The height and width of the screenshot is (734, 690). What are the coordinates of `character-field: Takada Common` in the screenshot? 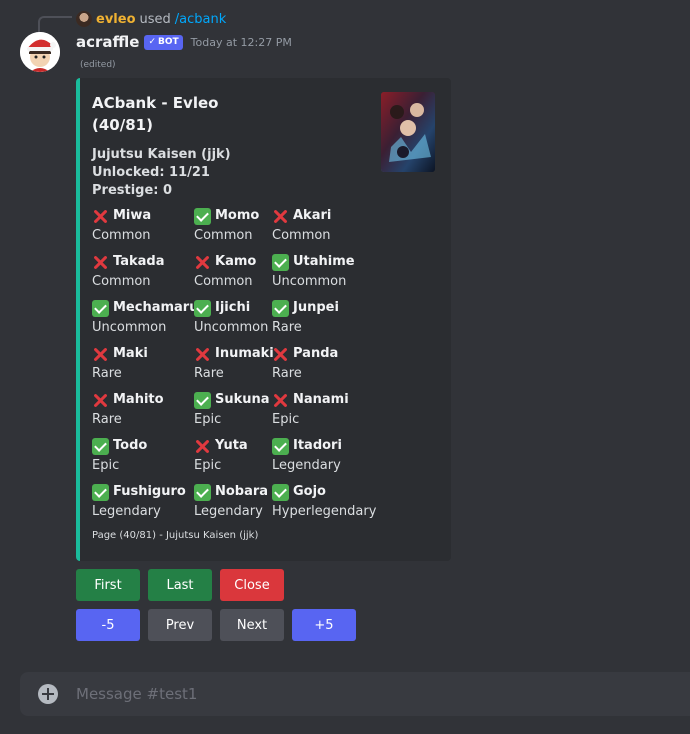 It's located at (128, 272).